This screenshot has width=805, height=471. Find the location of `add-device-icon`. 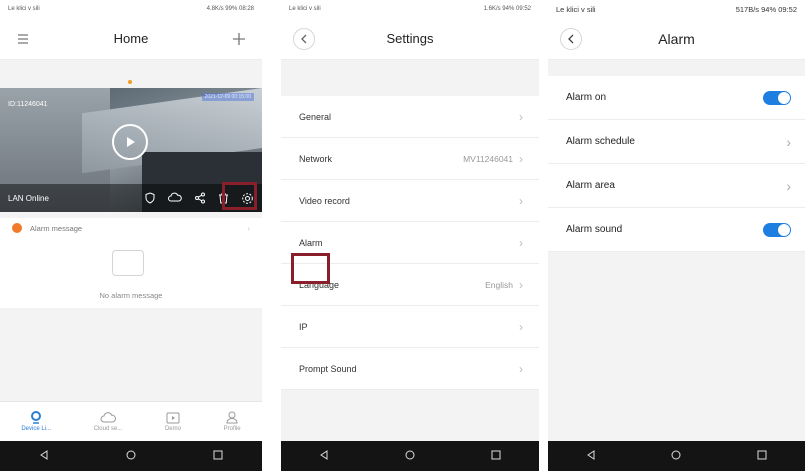

add-device-icon is located at coordinates (239, 39).